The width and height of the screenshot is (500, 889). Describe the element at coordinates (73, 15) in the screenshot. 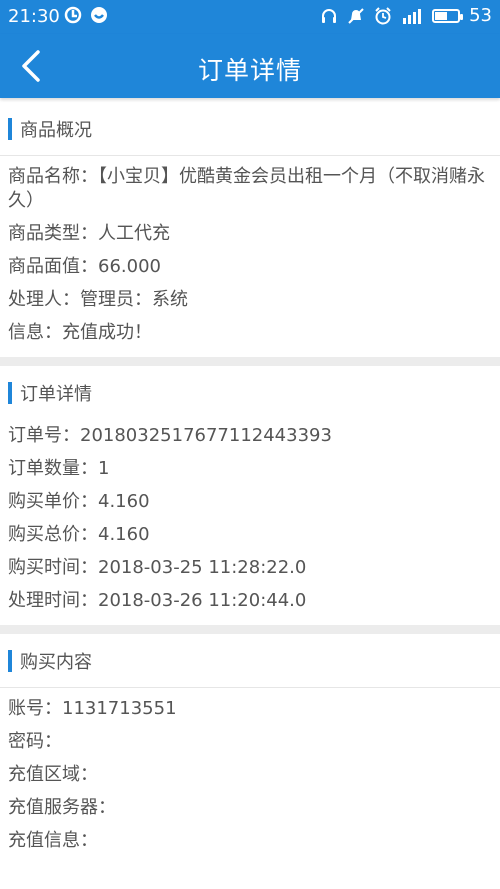

I see `sync-icon` at that location.